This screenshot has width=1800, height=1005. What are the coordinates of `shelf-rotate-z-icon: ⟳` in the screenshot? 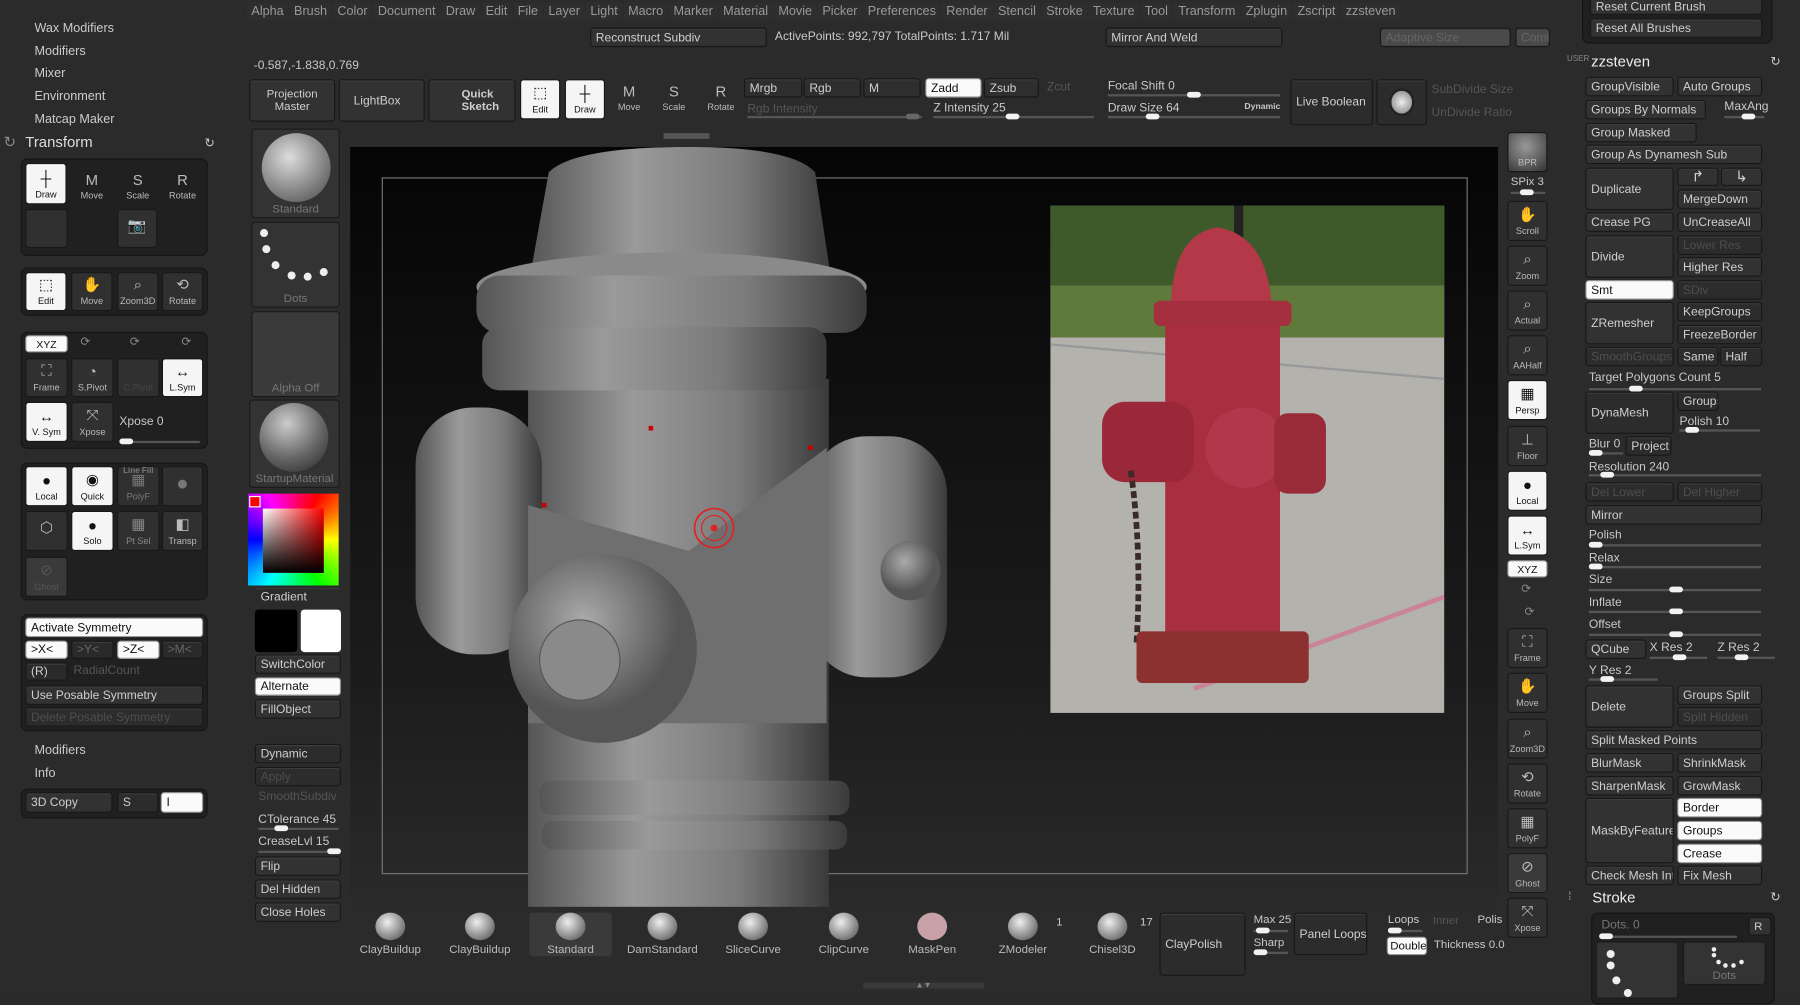 It's located at (1530, 612).